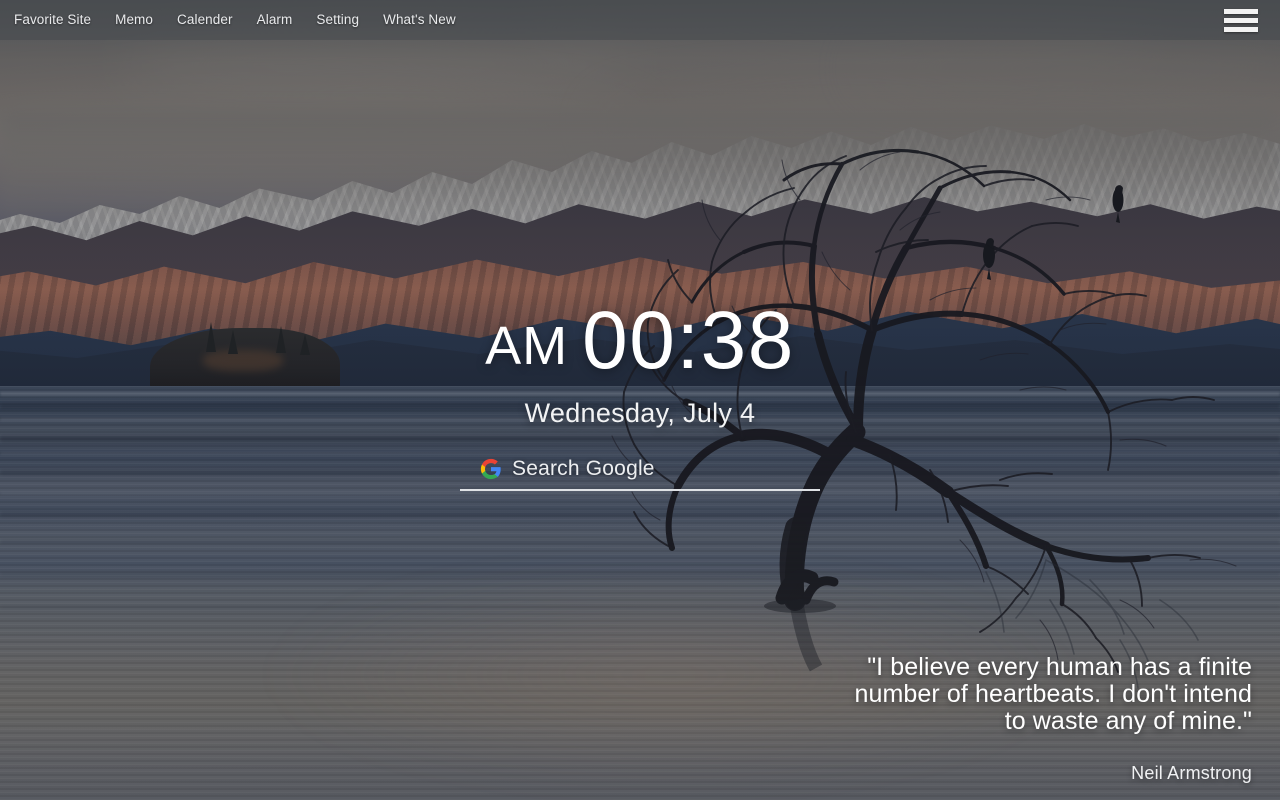  I want to click on nav-alarm: Alarm, so click(275, 20).